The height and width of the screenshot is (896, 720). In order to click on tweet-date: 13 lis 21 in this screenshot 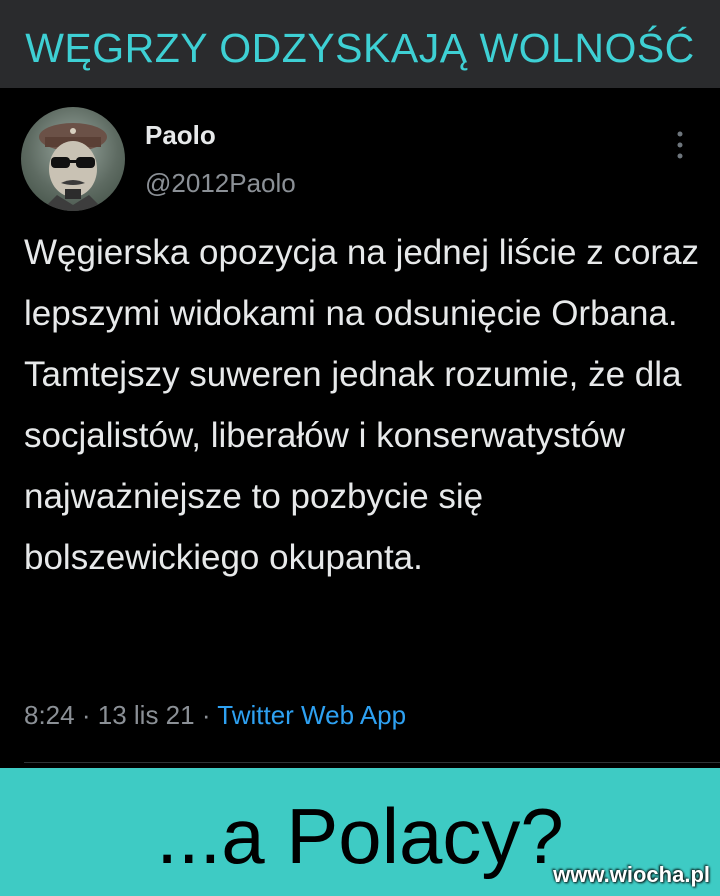, I will do `click(146, 715)`.